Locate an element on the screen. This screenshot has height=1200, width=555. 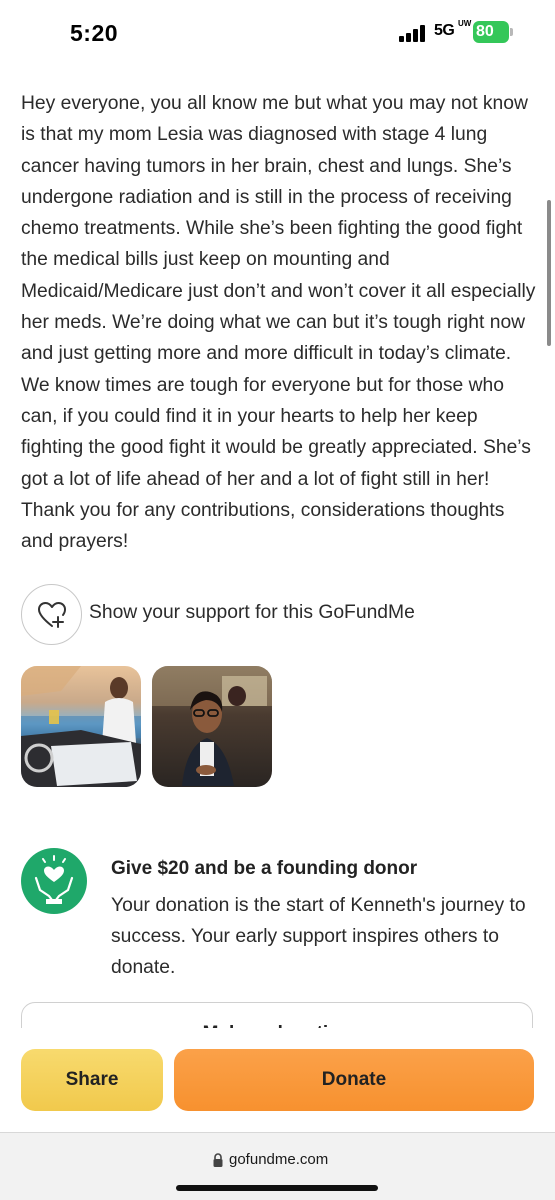
hands-heart-graphic is located at coordinates (54, 879).